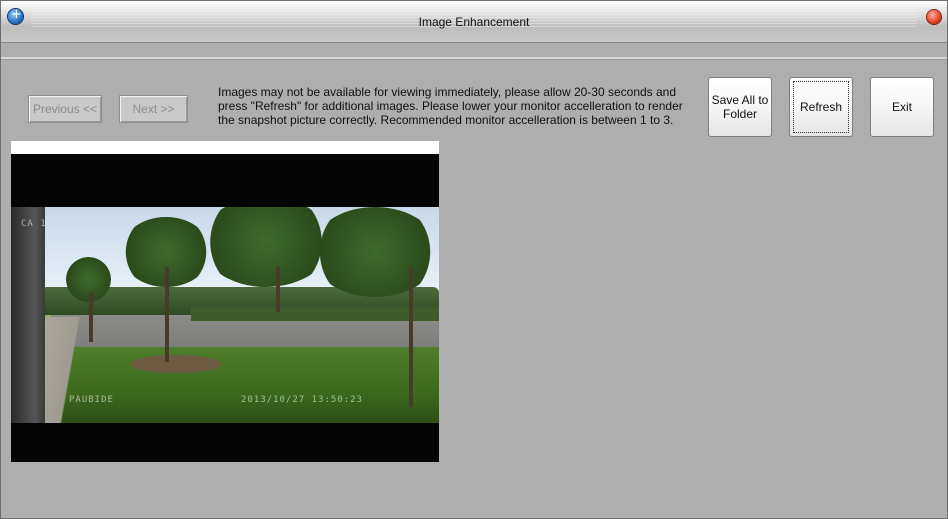  Describe the element at coordinates (739, 114) in the screenshot. I see `save-label-line2: Folder` at that location.